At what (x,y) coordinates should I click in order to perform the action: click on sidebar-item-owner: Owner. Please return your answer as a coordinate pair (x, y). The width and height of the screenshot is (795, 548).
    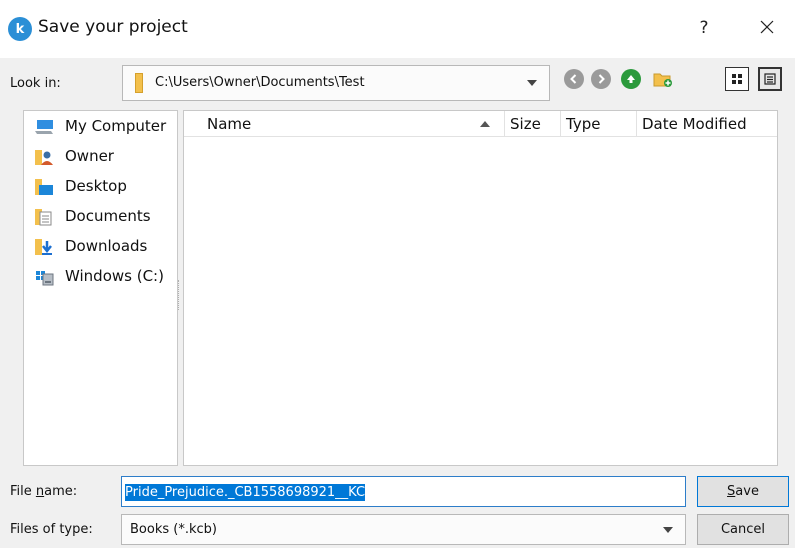
    Looking at the image, I should click on (100, 157).